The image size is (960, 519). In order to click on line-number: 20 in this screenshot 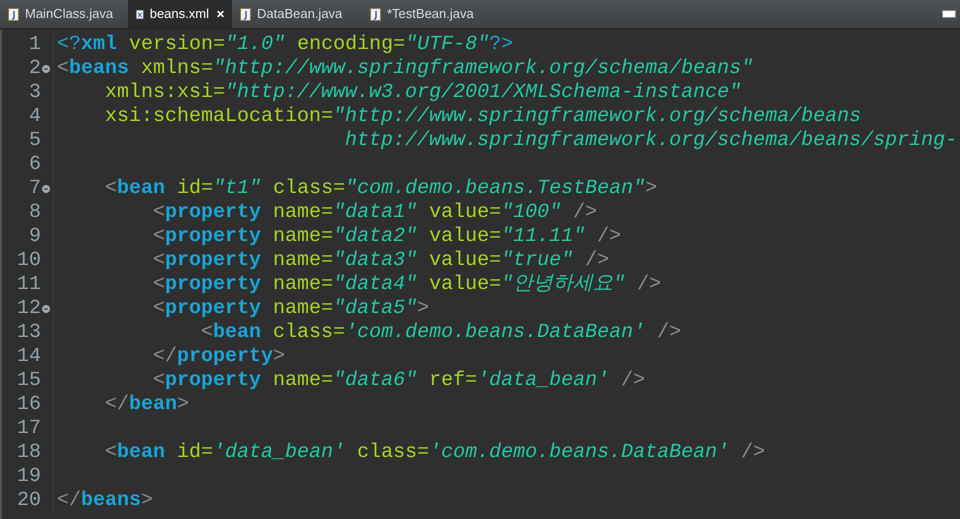, I will do `click(28, 501)`.